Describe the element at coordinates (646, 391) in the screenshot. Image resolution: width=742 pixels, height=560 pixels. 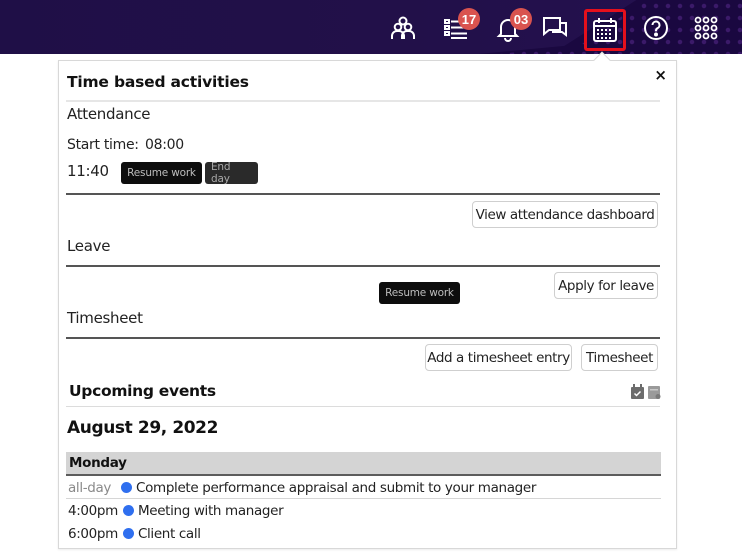
I see `upcoming-events-actions` at that location.